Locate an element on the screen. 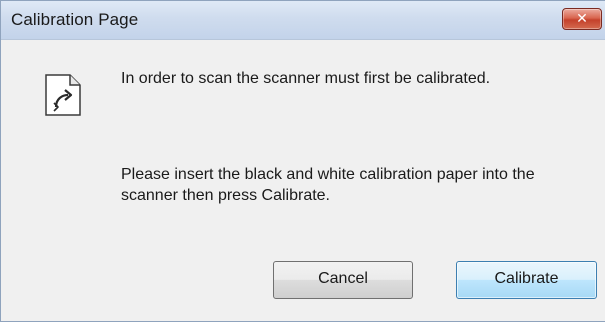  calibrate-button: Calibrate is located at coordinates (526, 280).